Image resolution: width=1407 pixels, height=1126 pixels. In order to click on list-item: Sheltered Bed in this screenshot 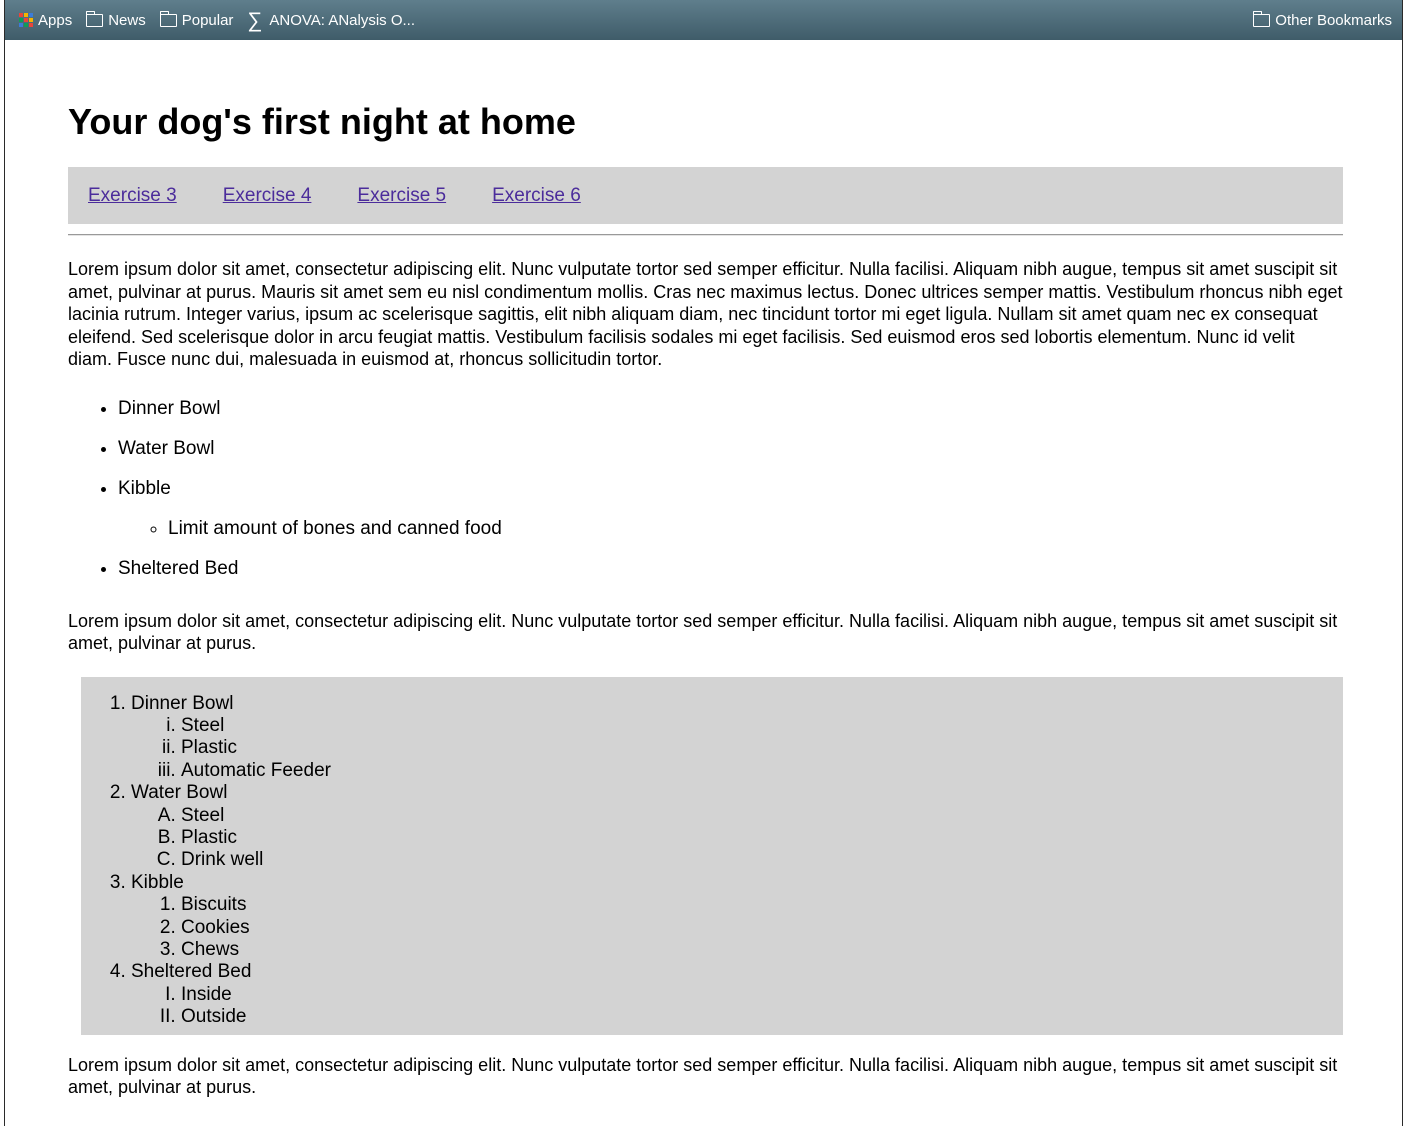, I will do `click(730, 569)`.